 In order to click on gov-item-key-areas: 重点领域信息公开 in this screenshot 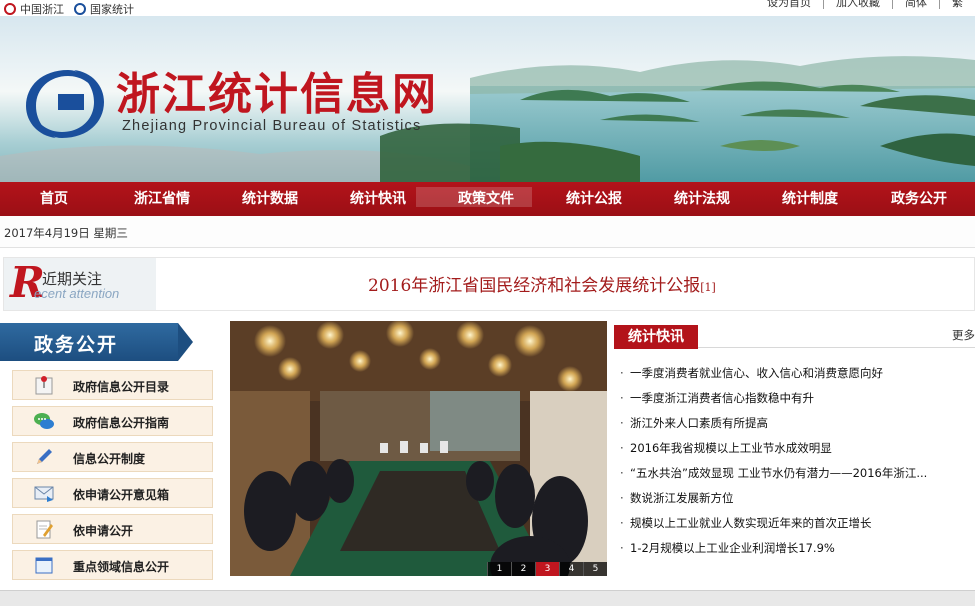, I will do `click(112, 565)`.